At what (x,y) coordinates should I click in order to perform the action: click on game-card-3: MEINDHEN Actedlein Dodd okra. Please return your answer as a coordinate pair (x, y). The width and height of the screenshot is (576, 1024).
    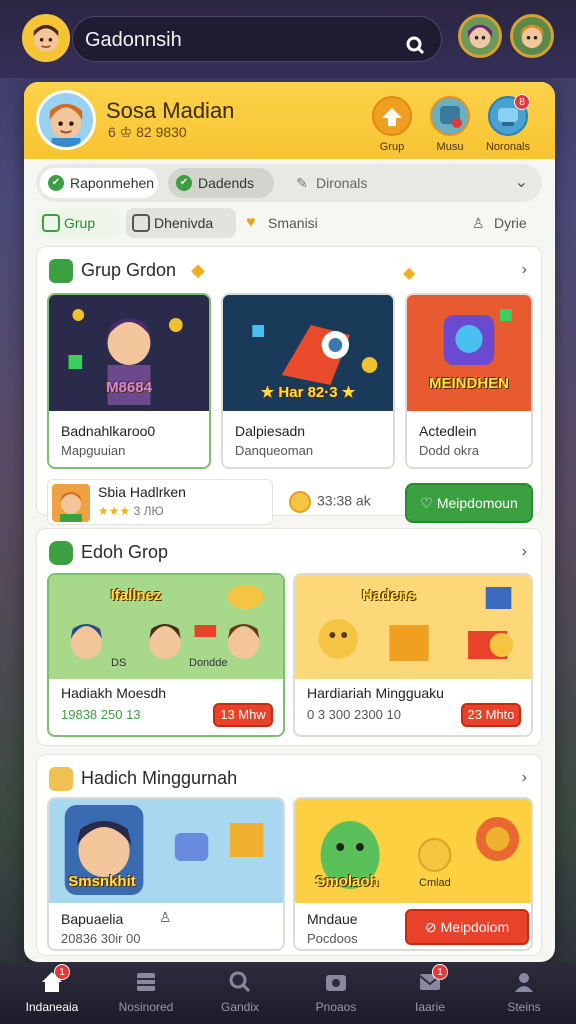
    Looking at the image, I should click on (469, 381).